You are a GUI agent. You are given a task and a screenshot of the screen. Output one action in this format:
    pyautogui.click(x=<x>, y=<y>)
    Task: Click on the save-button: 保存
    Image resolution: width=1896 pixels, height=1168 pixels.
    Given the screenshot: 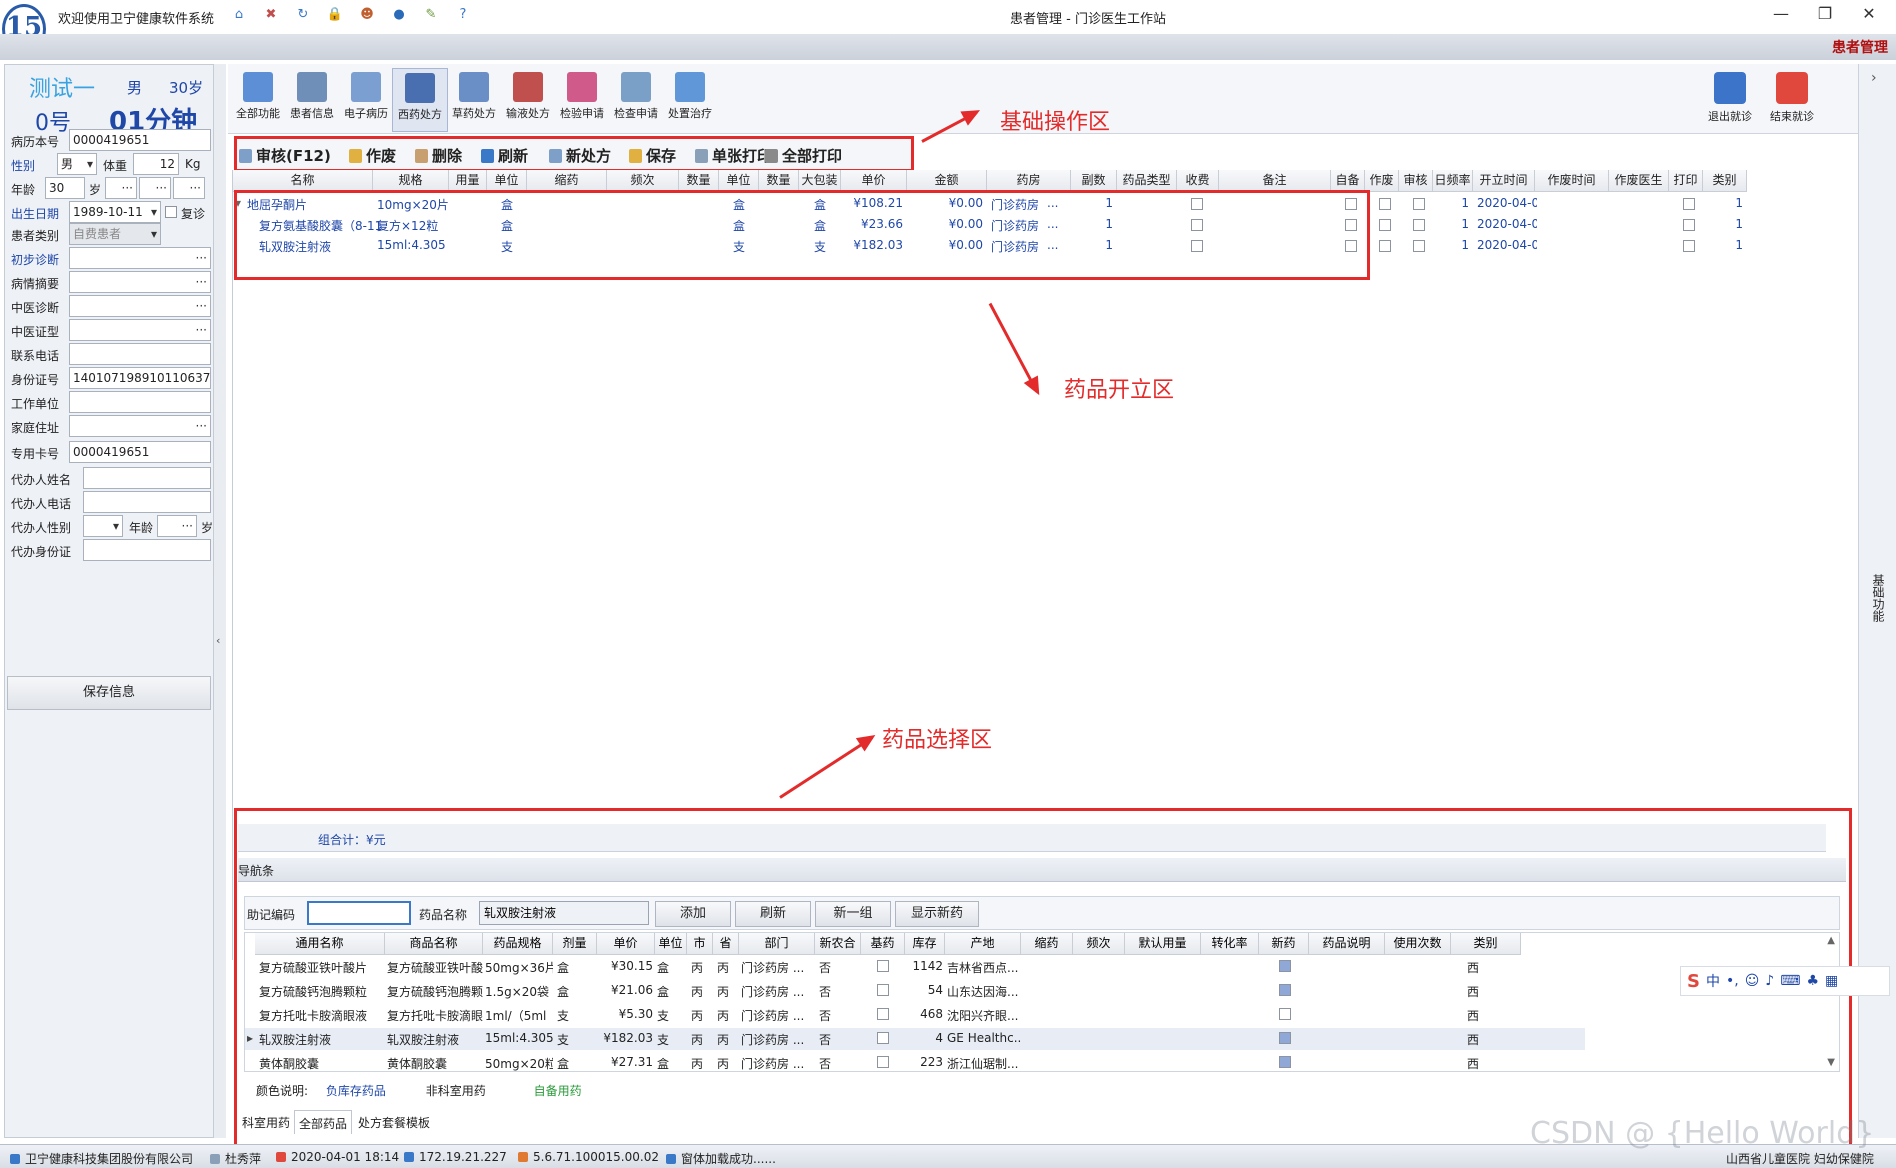 What is the action you would take?
    pyautogui.click(x=652, y=155)
    